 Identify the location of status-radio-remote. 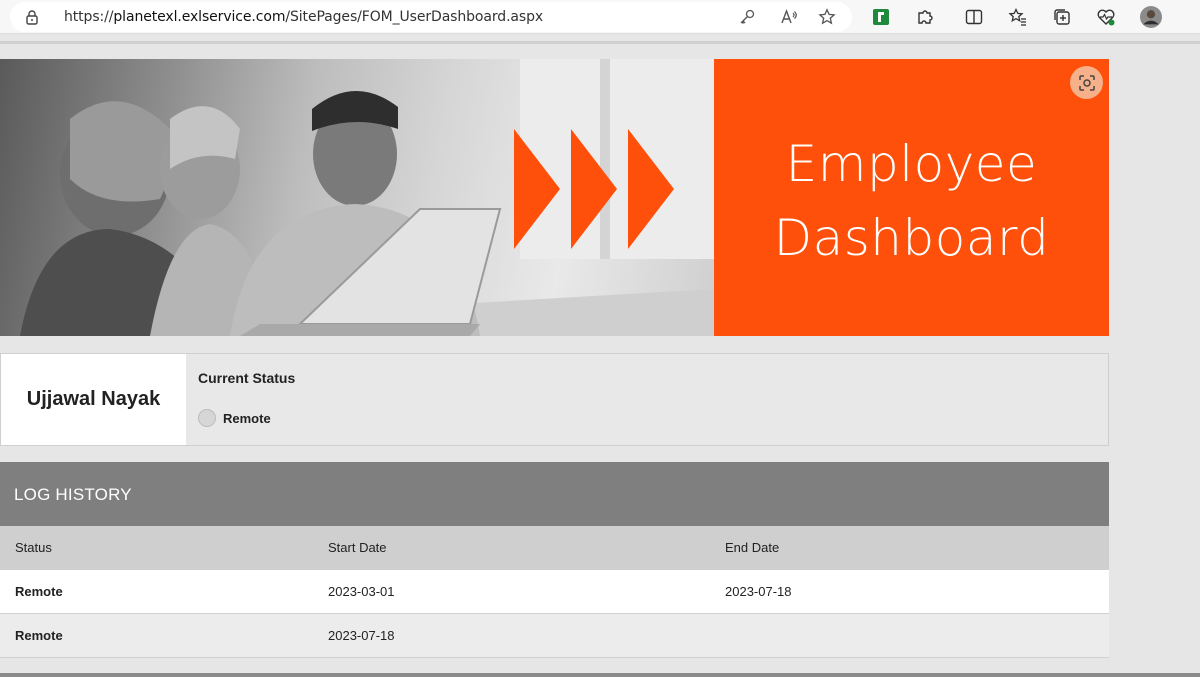
(207, 418).